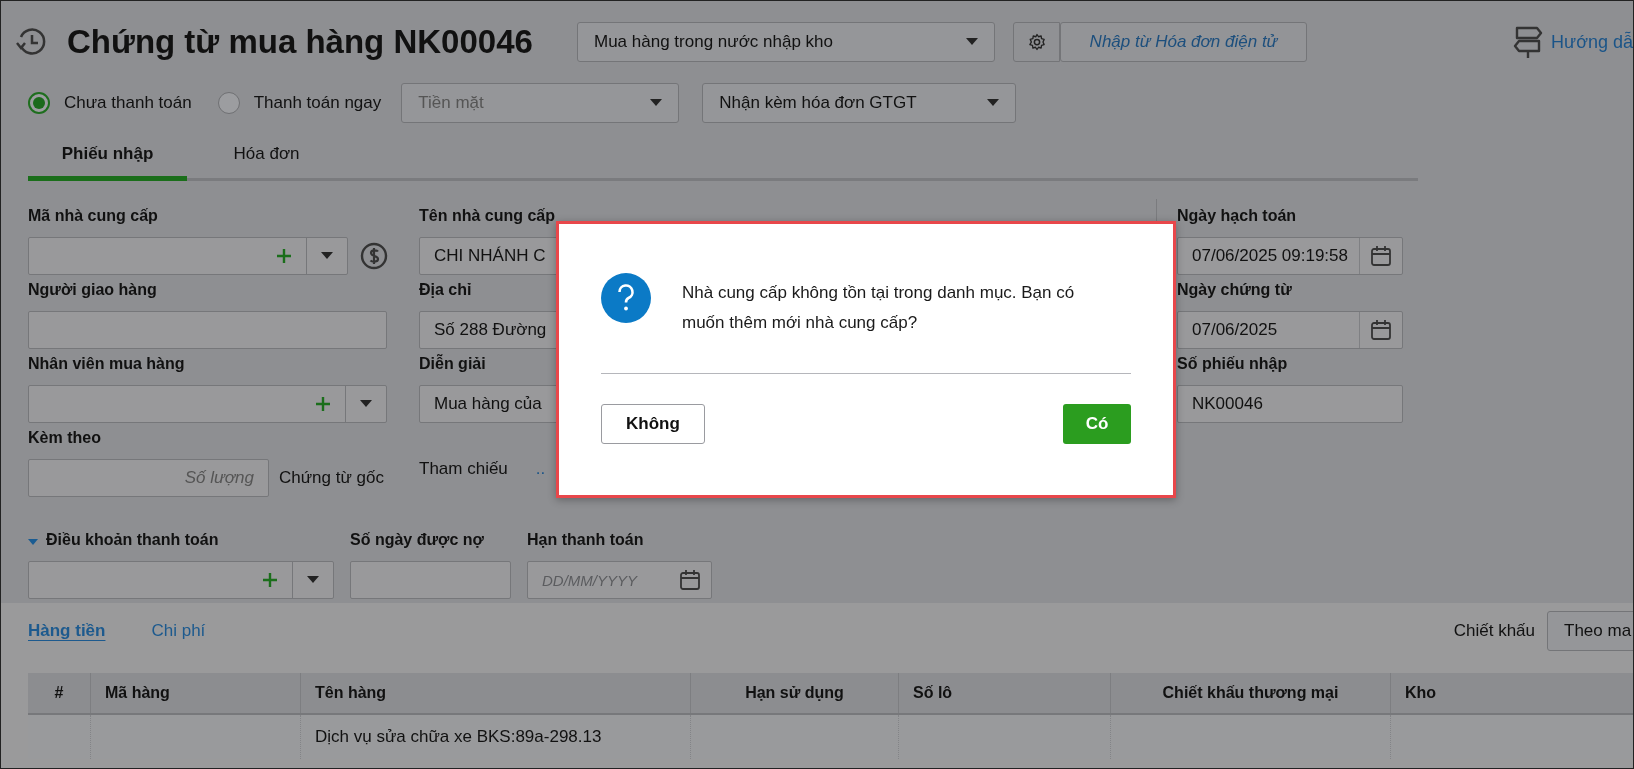 Image resolution: width=1634 pixels, height=769 pixels. Describe the element at coordinates (1251, 693) in the screenshot. I see `column-header: Chiết khấu thương mại` at that location.